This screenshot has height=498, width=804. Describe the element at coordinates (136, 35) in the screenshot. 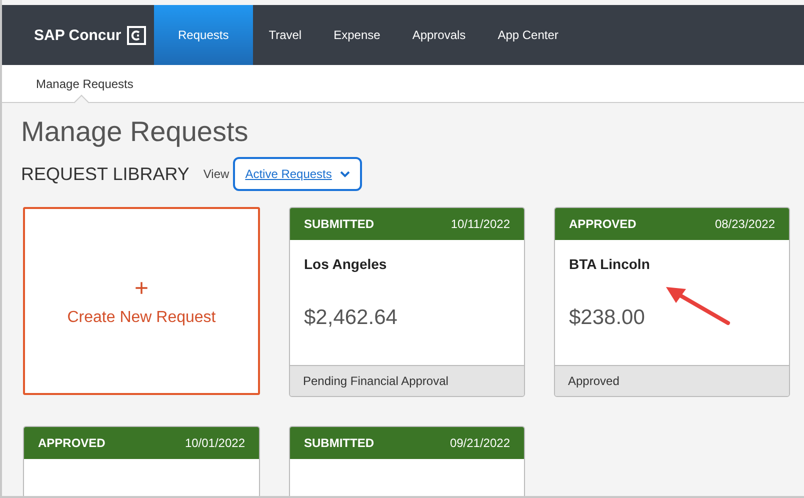

I see `logo-icon` at that location.